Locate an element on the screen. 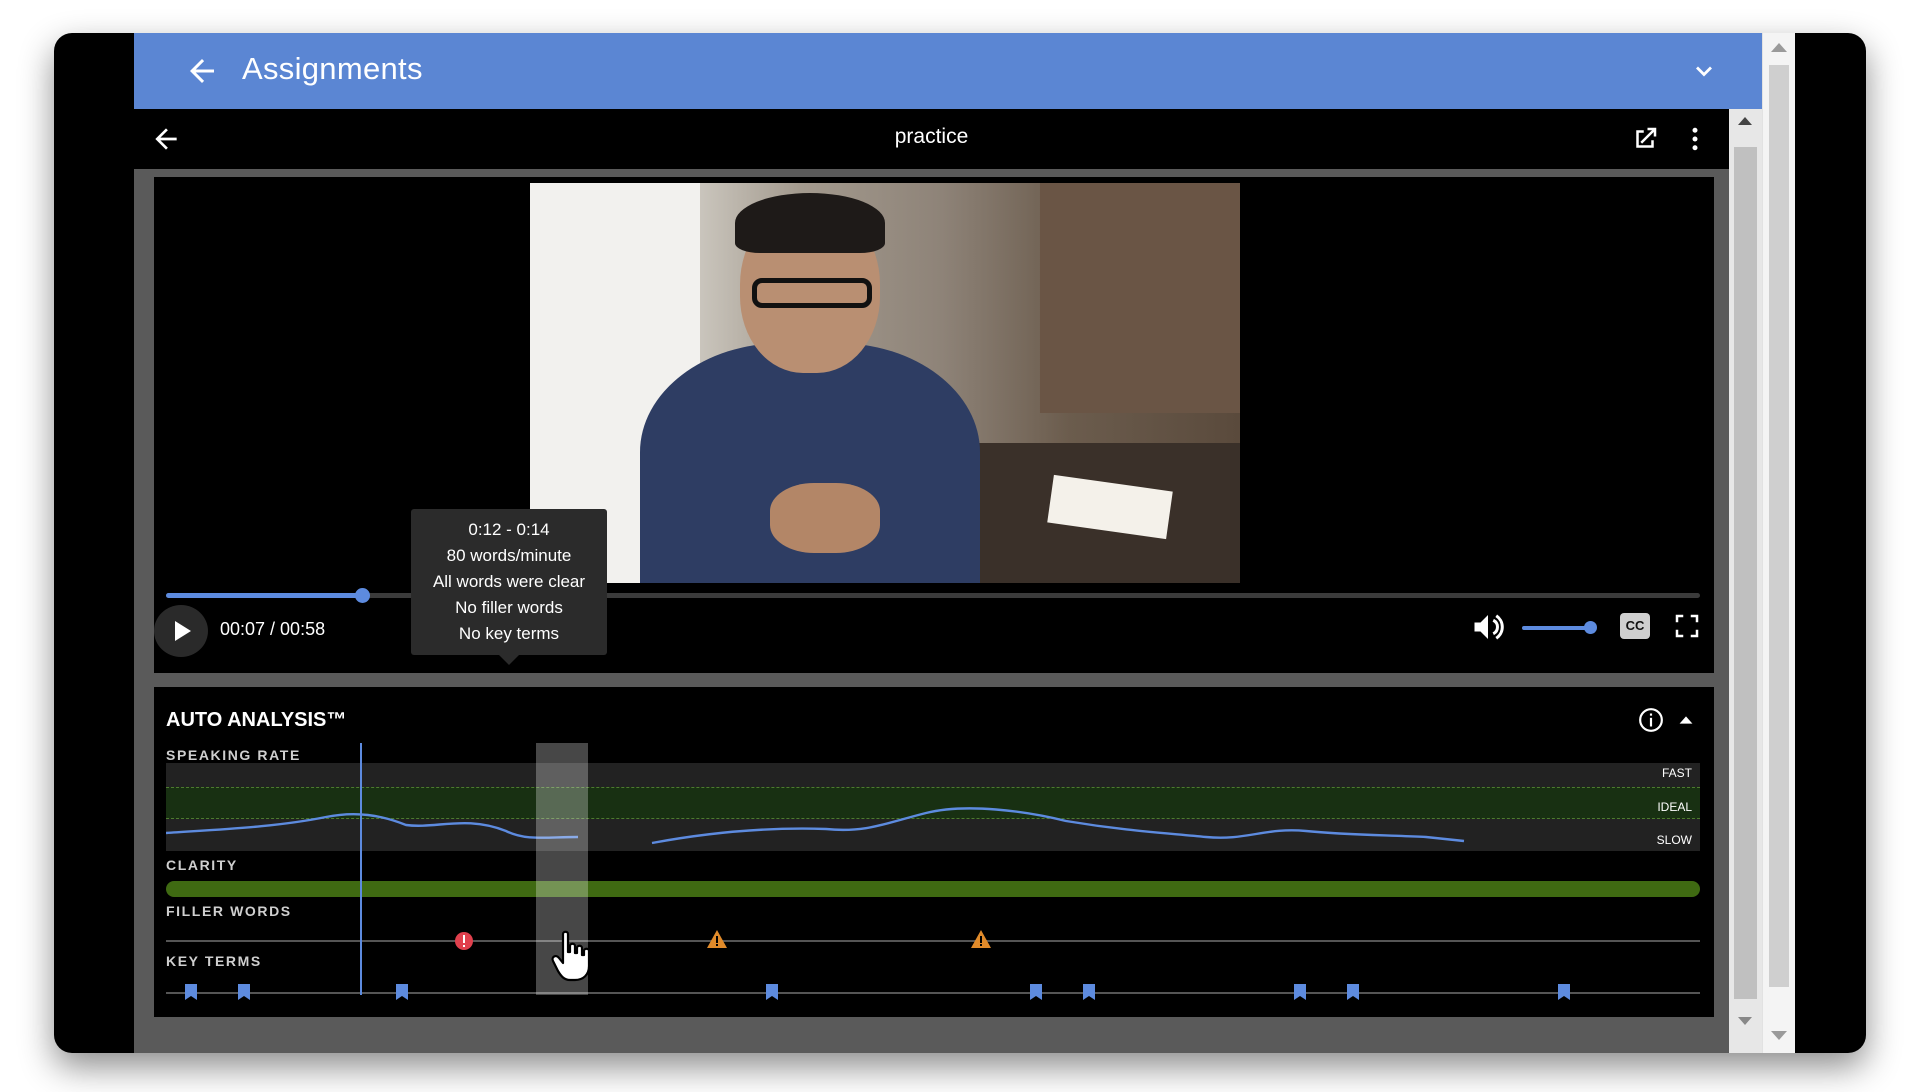  analysis-playhead is located at coordinates (361, 869).